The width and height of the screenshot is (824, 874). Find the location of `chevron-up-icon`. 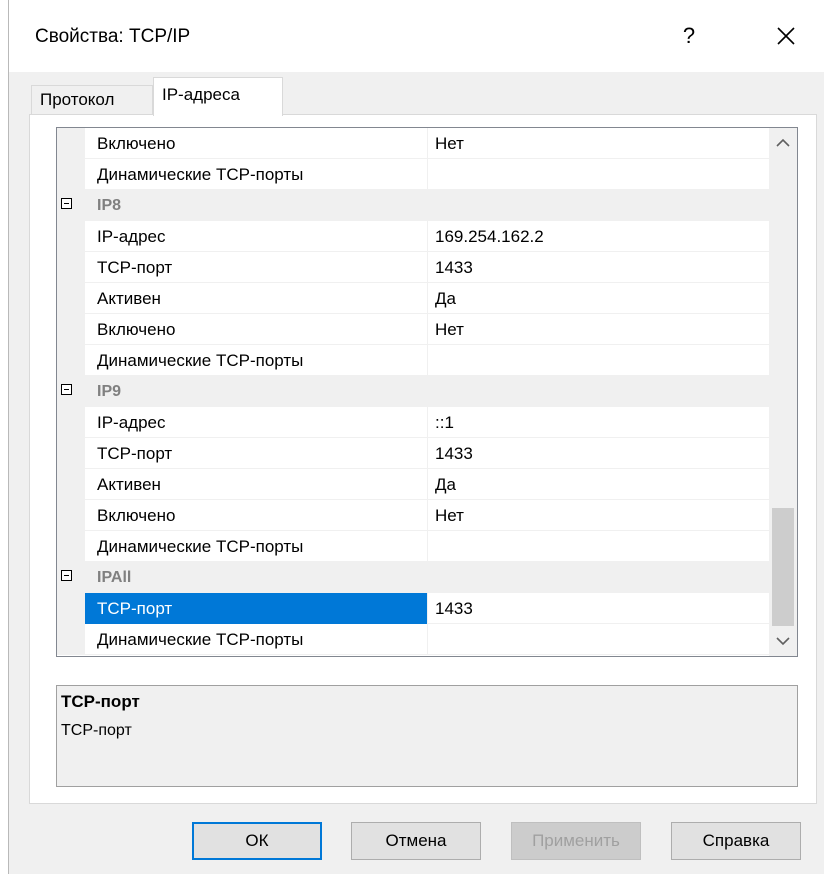

chevron-up-icon is located at coordinates (783, 142).